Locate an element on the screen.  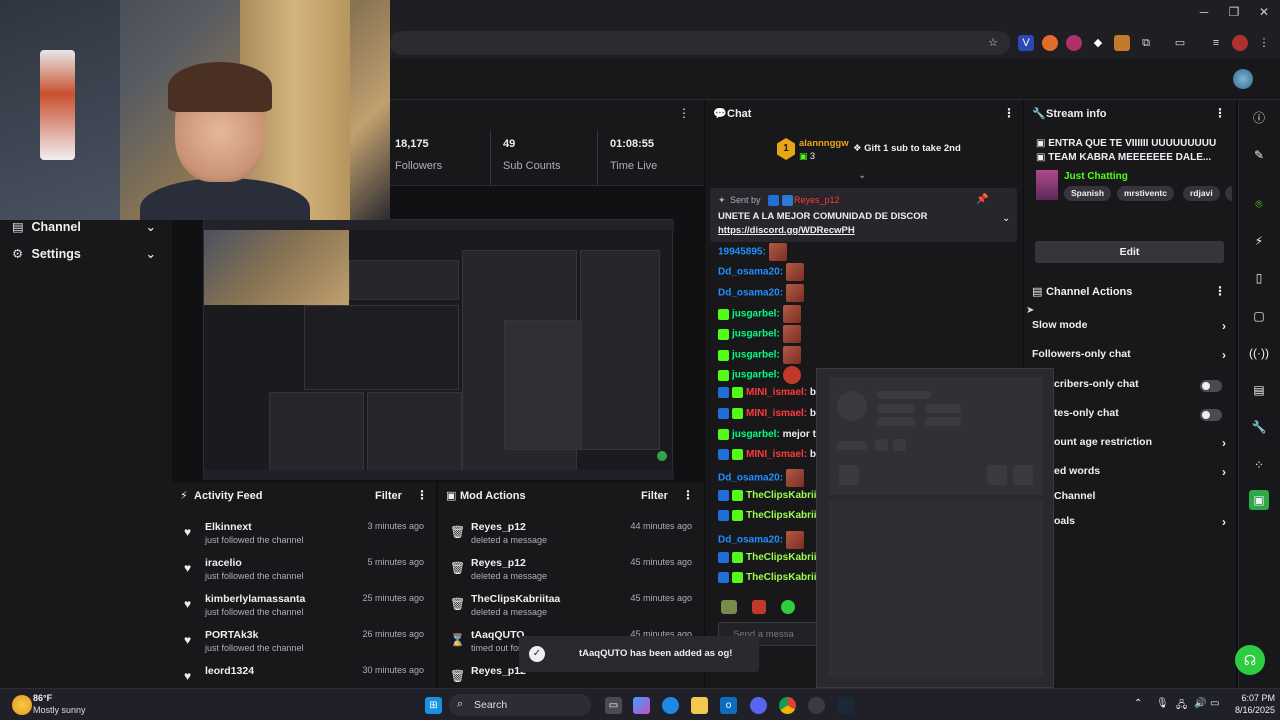
clock-date: 8/16/2025 is located at coordinates (1250, 710).